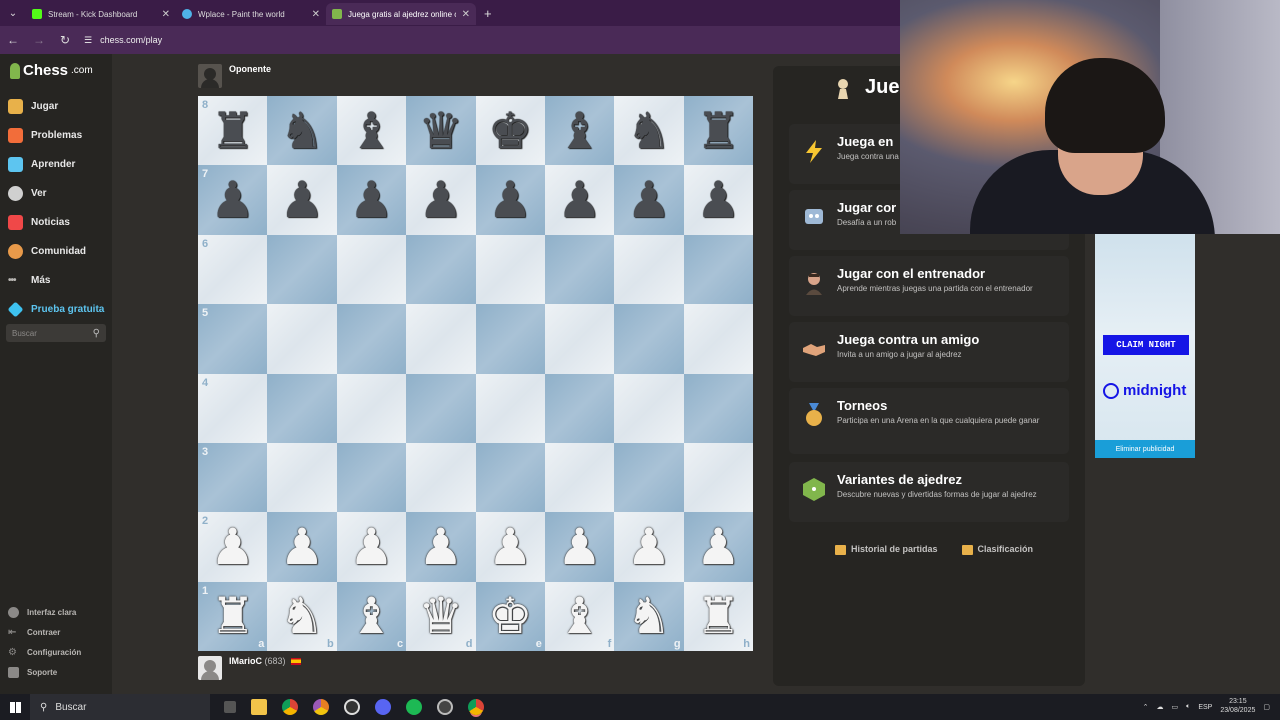 This screenshot has width=1280, height=720. I want to click on square-b4, so click(302, 408).